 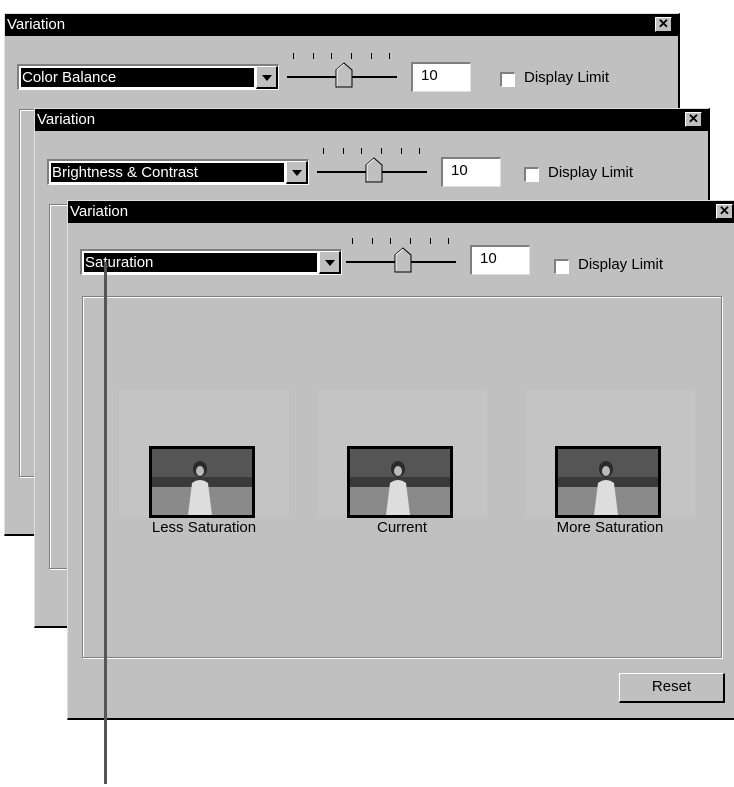 I want to click on mode-dropdown: Color Balance, so click(x=148, y=77).